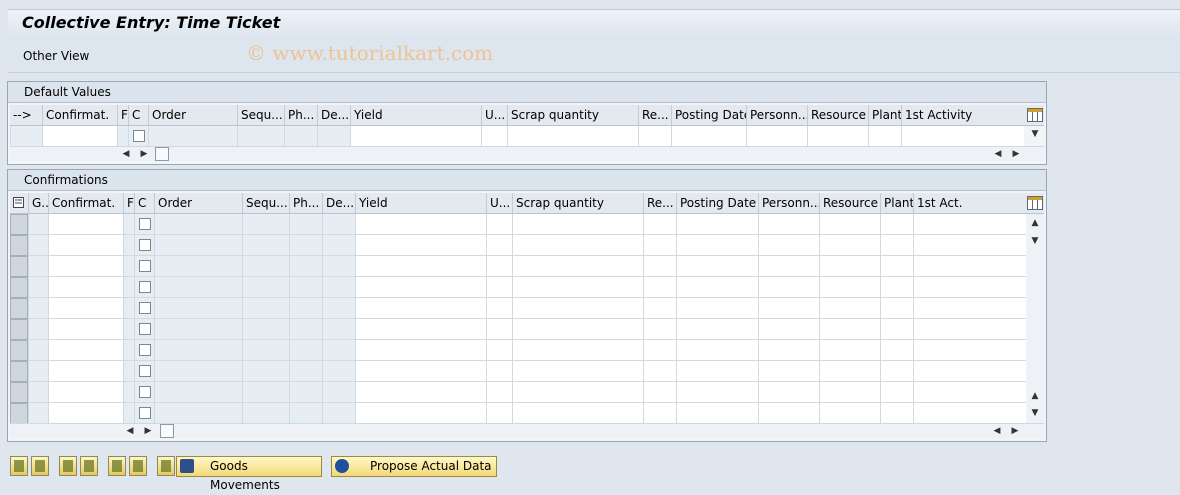 The image size is (1180, 495). I want to click on col-plant: Plant, so click(884, 115).